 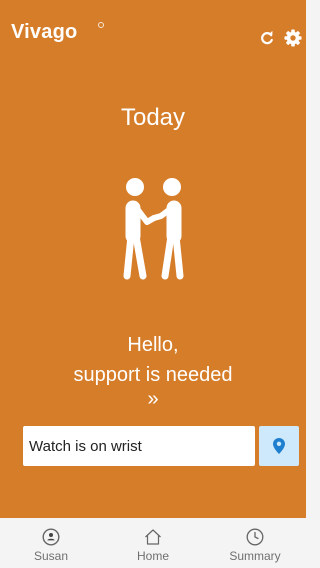 I want to click on tab-home: Home, so click(x=153, y=543).